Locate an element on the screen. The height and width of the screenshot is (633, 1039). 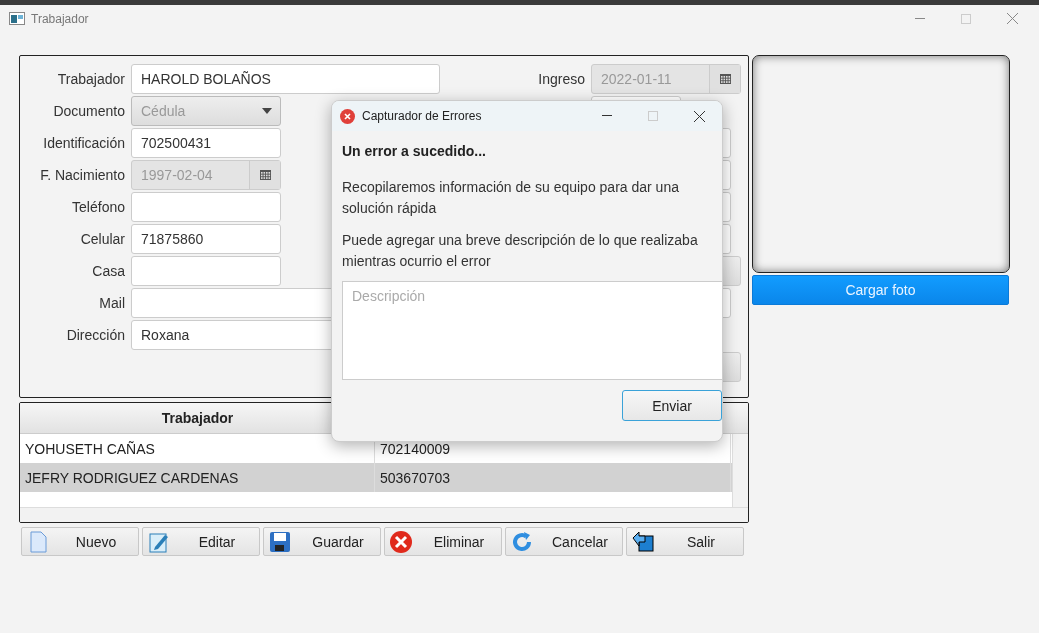
vertical-scrollbar is located at coordinates (740, 470).